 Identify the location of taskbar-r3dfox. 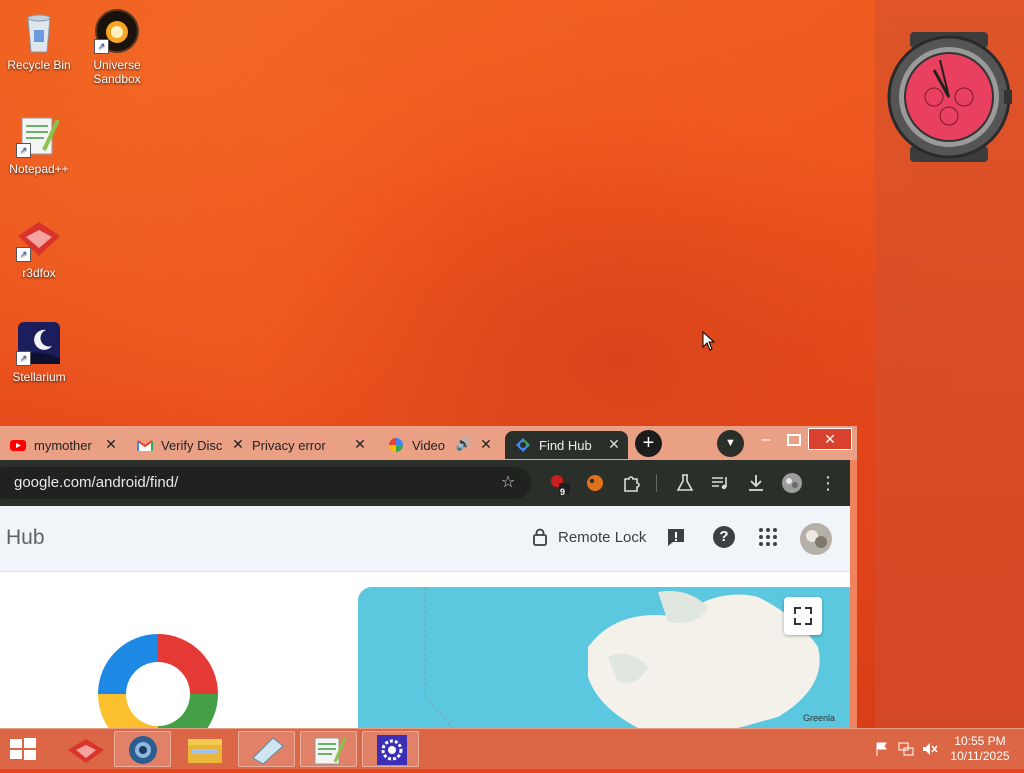
(86, 749).